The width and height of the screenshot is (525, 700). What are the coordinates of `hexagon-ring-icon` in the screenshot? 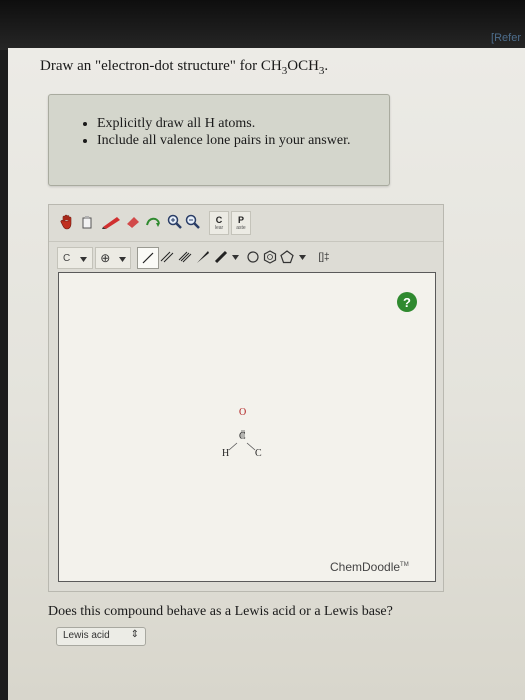 It's located at (270, 257).